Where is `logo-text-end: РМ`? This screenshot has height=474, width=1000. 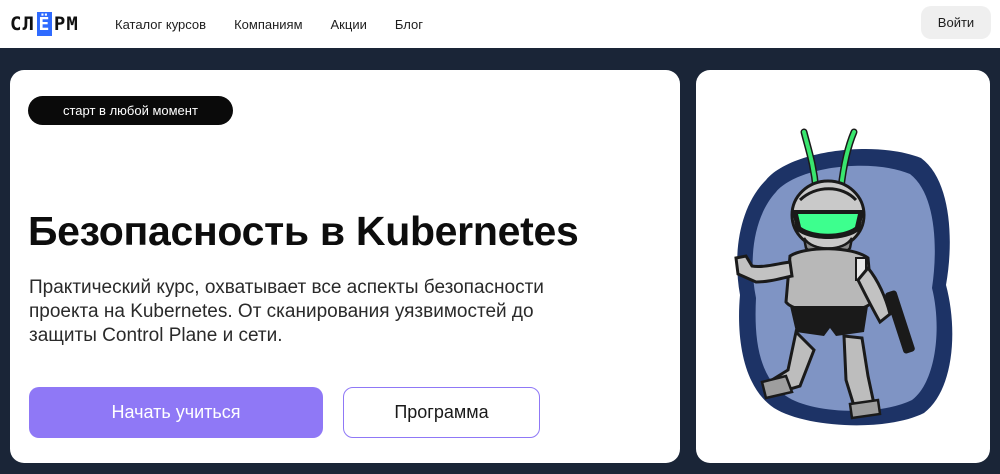 logo-text-end: РМ is located at coordinates (66, 24).